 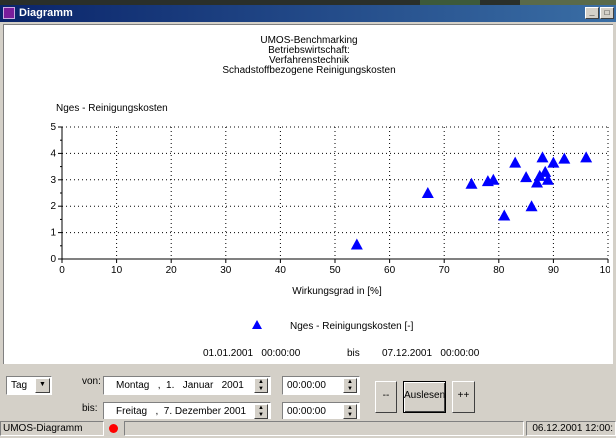 I want to click on from-date-spinner: ▲ ▼, so click(x=261, y=385).